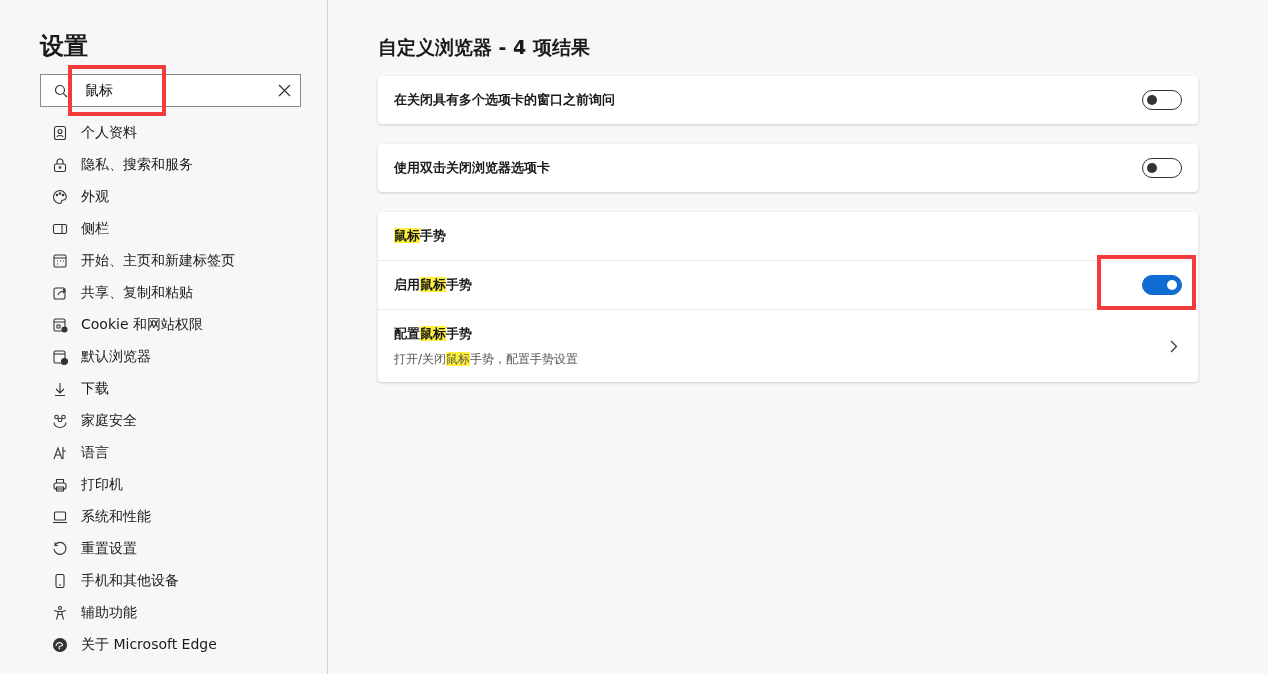 The image size is (1268, 674). What do you see at coordinates (64, 46) in the screenshot?
I see `settings-title: 设置` at bounding box center [64, 46].